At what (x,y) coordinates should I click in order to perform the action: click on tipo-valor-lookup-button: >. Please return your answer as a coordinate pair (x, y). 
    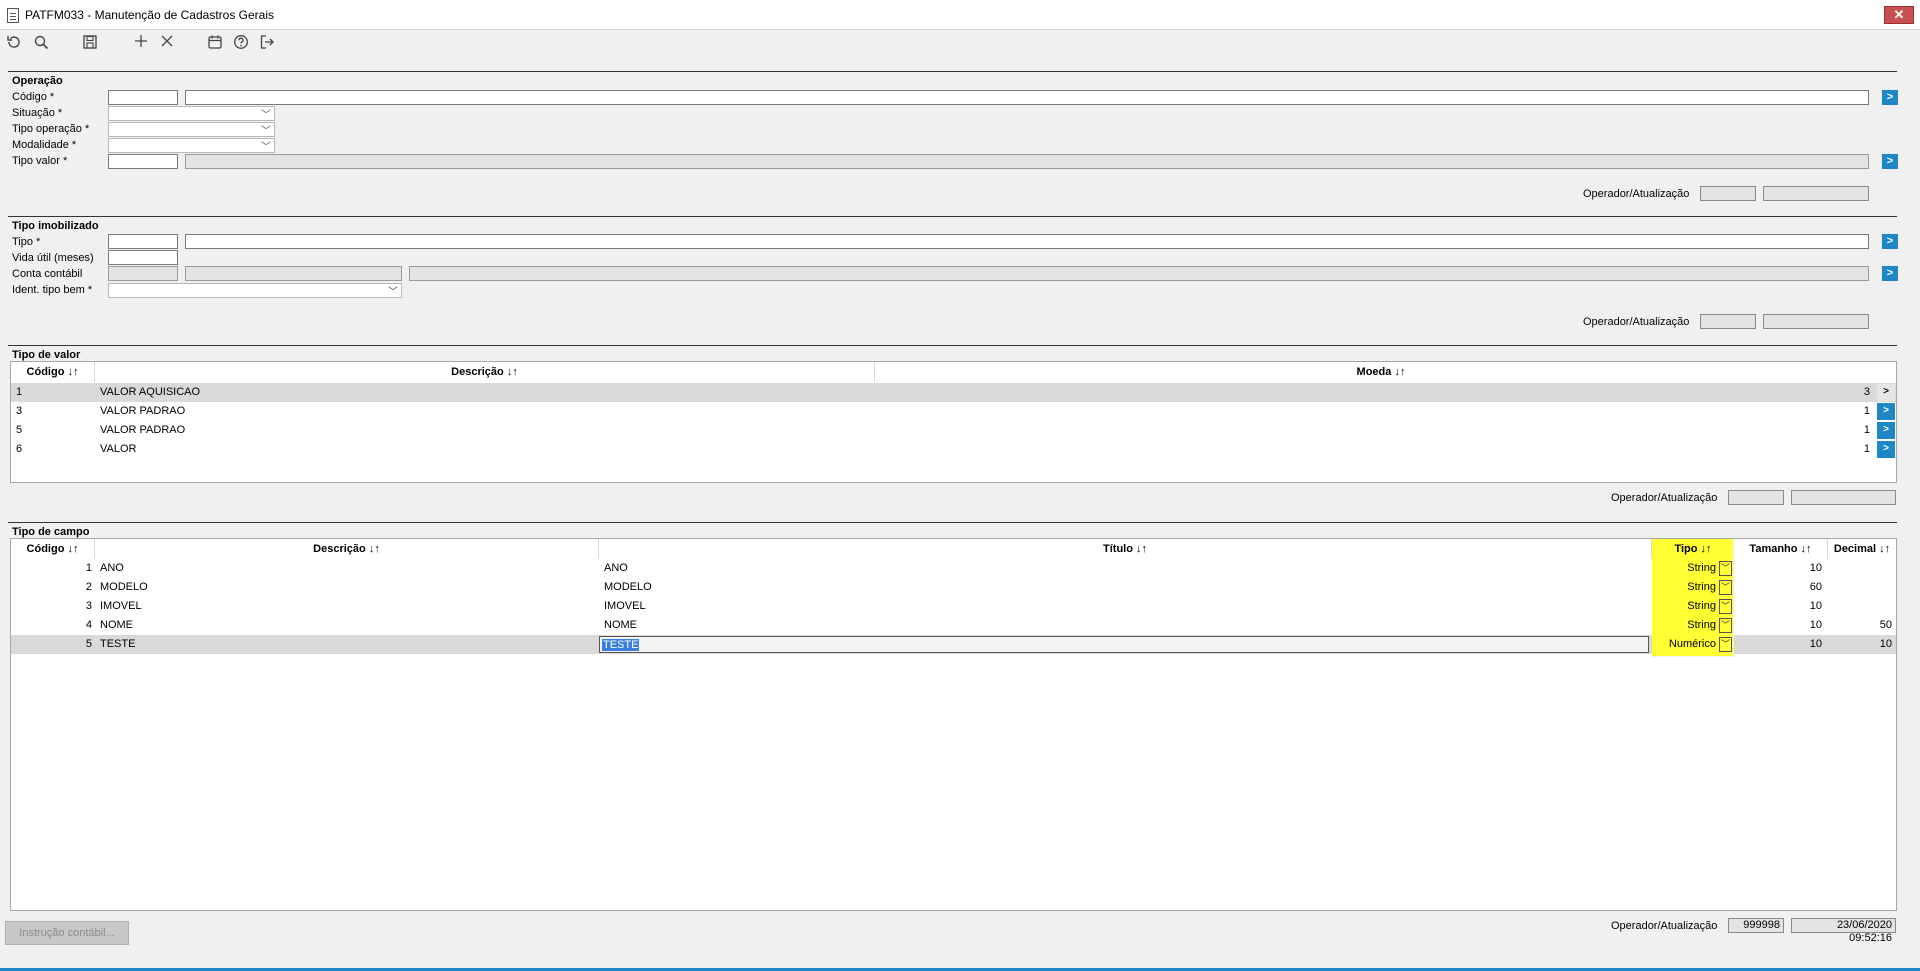
    Looking at the image, I should click on (1890, 161).